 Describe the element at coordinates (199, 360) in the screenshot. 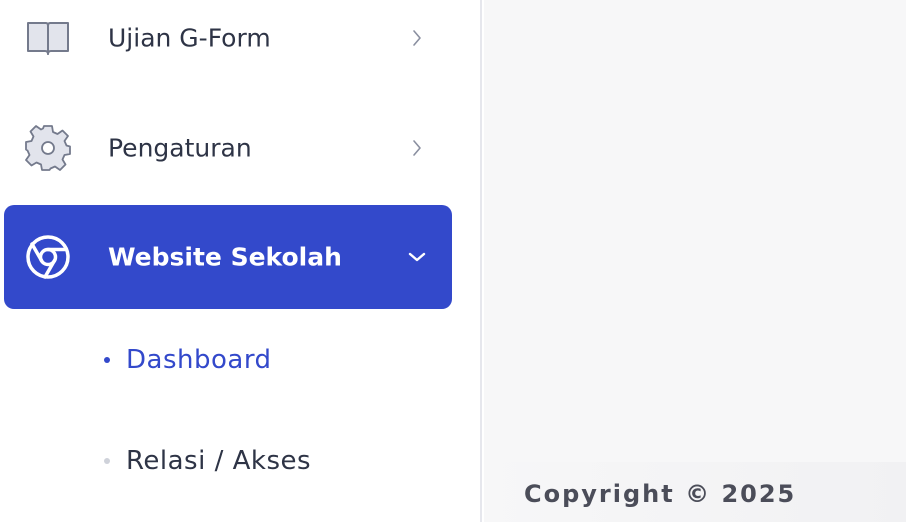

I see `submenu-item-label: Dashboard` at that location.